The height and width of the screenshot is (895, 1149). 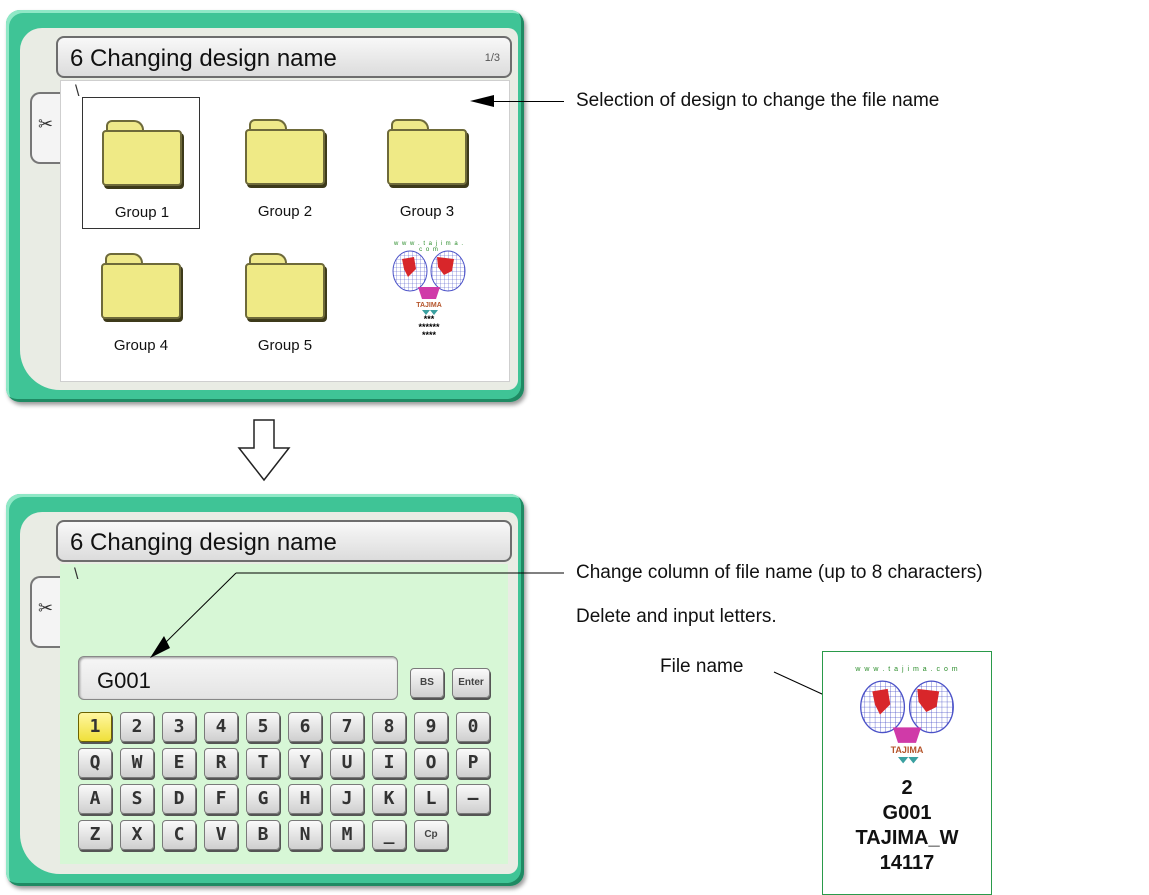 What do you see at coordinates (907, 750) in the screenshot?
I see `svg-text: TAJIMA` at bounding box center [907, 750].